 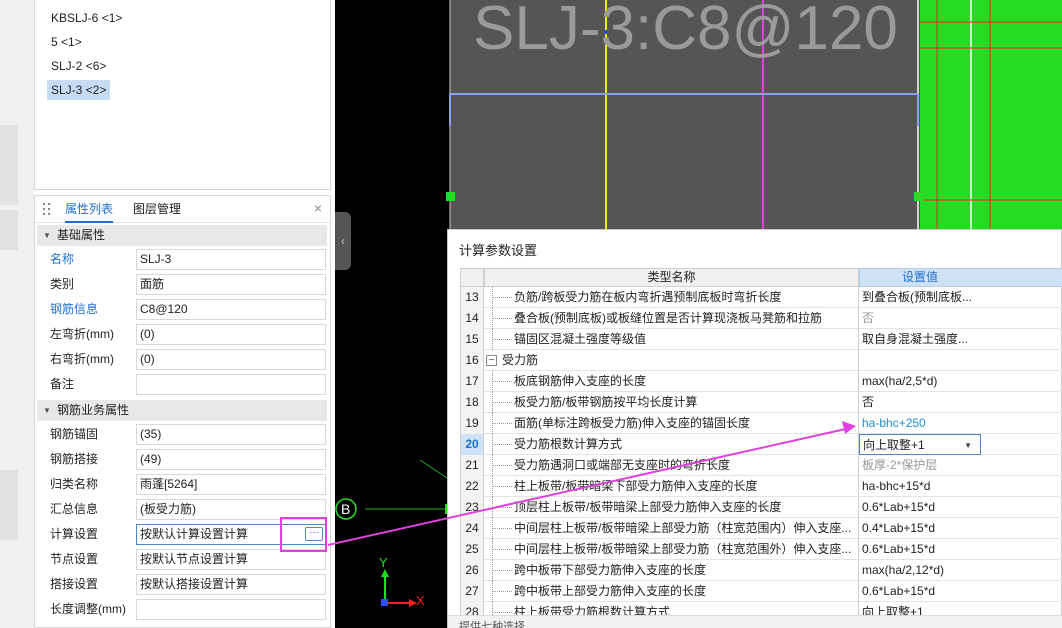 I want to click on component-list-item: 5 <1>, so click(x=66, y=42).